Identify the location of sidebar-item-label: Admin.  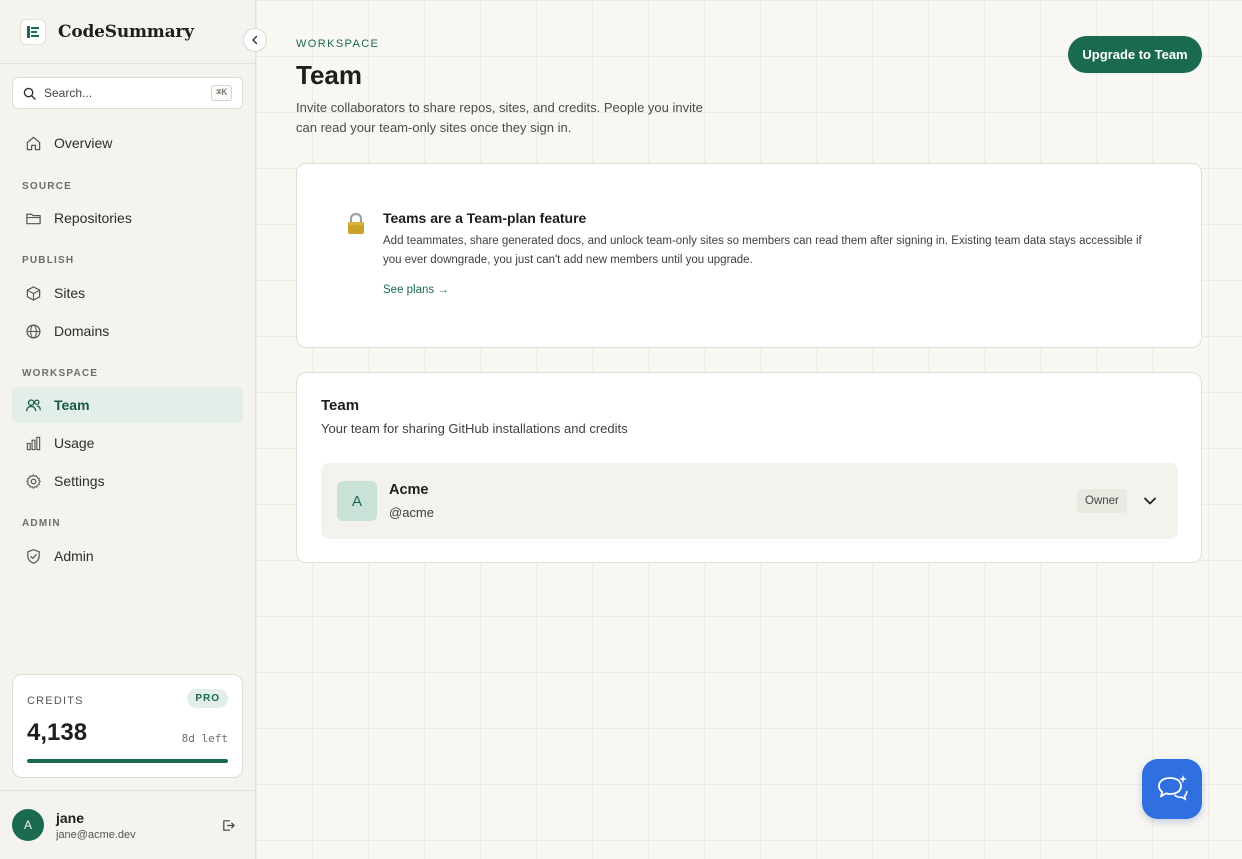
(74, 556).